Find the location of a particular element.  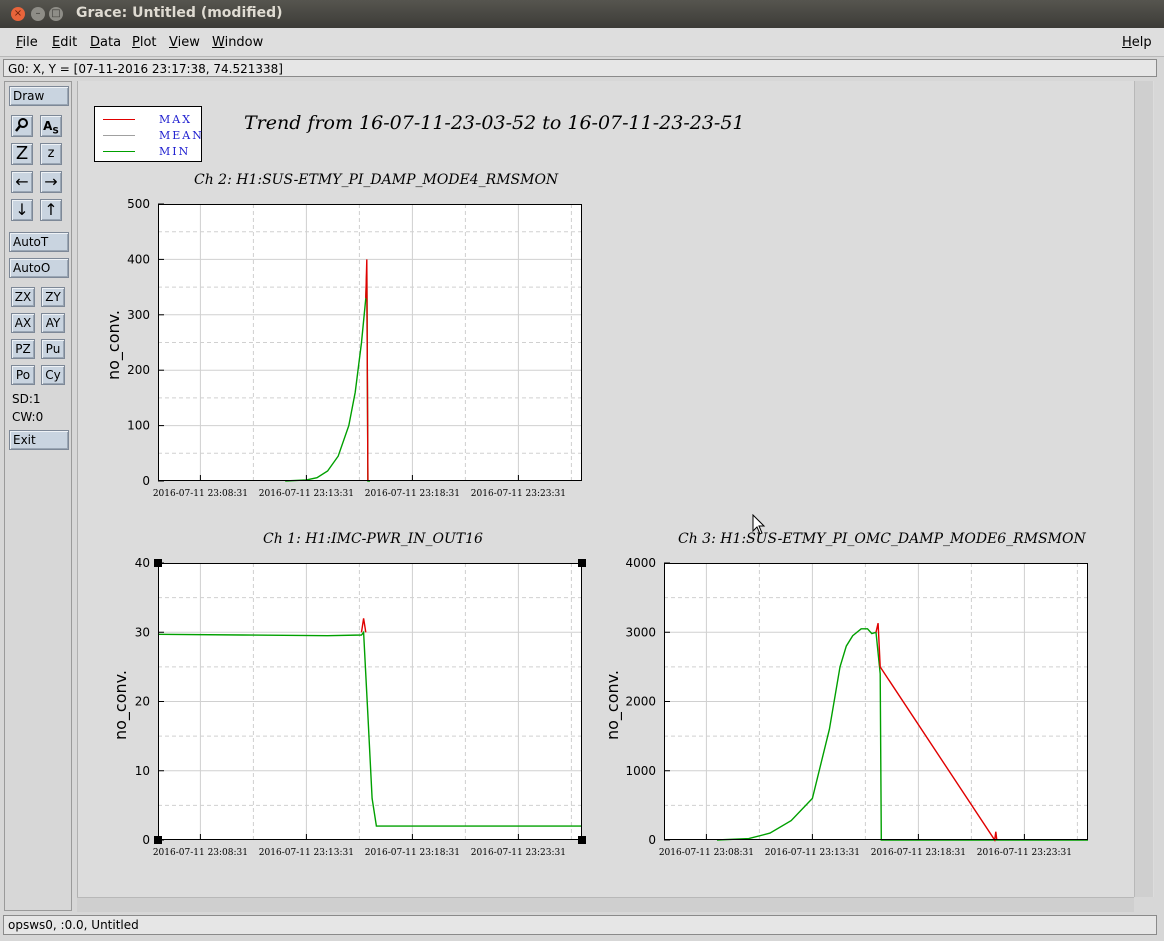

zoom-in-icon: Z is located at coordinates (22, 154).